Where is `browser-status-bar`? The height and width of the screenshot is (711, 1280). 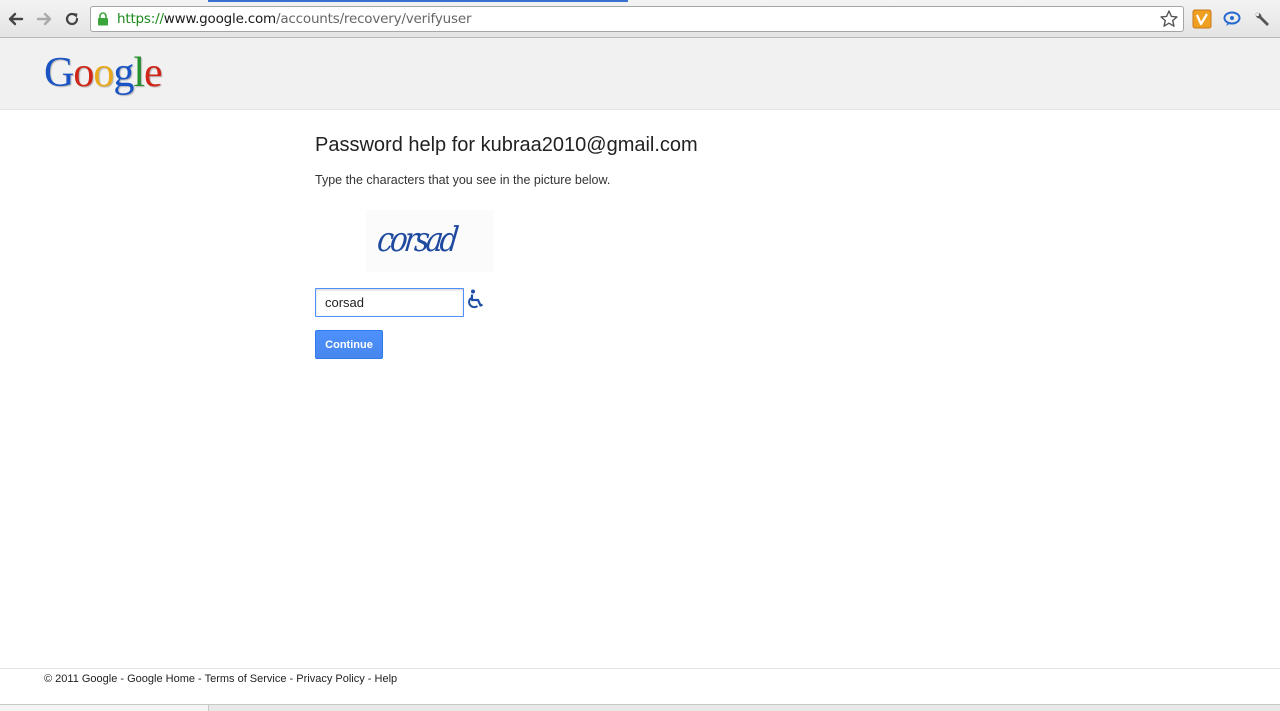
browser-status-bar is located at coordinates (640, 707).